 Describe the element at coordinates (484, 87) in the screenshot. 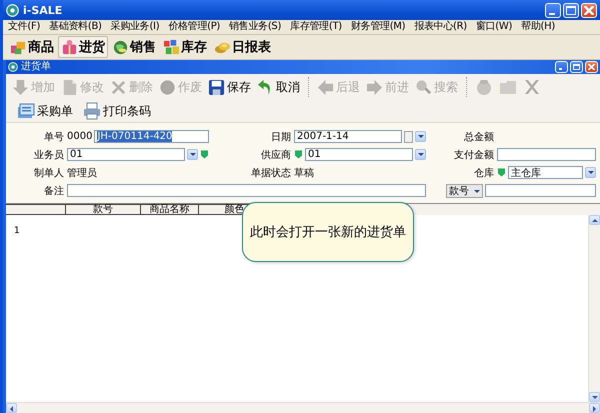

I see `ball-icon` at that location.